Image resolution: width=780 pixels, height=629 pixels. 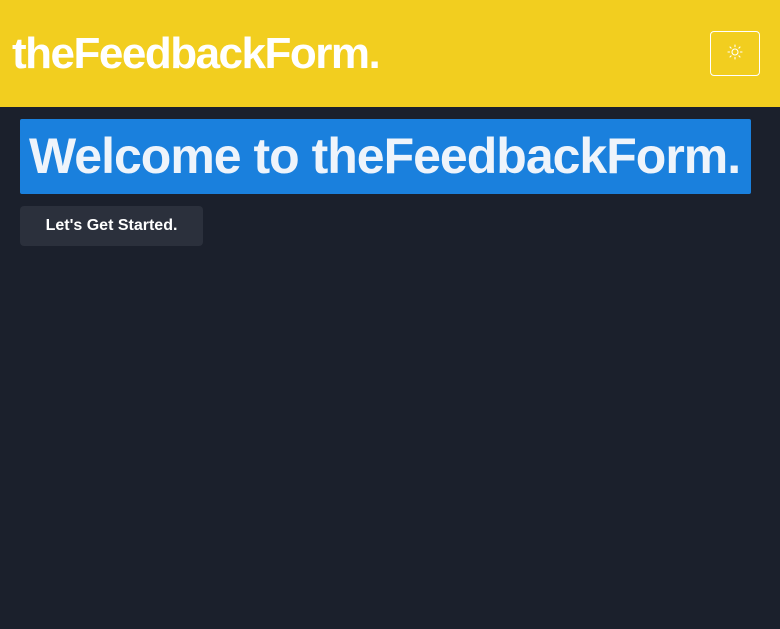 What do you see at coordinates (111, 226) in the screenshot?
I see `get-started-button: Let's Get Started.` at bounding box center [111, 226].